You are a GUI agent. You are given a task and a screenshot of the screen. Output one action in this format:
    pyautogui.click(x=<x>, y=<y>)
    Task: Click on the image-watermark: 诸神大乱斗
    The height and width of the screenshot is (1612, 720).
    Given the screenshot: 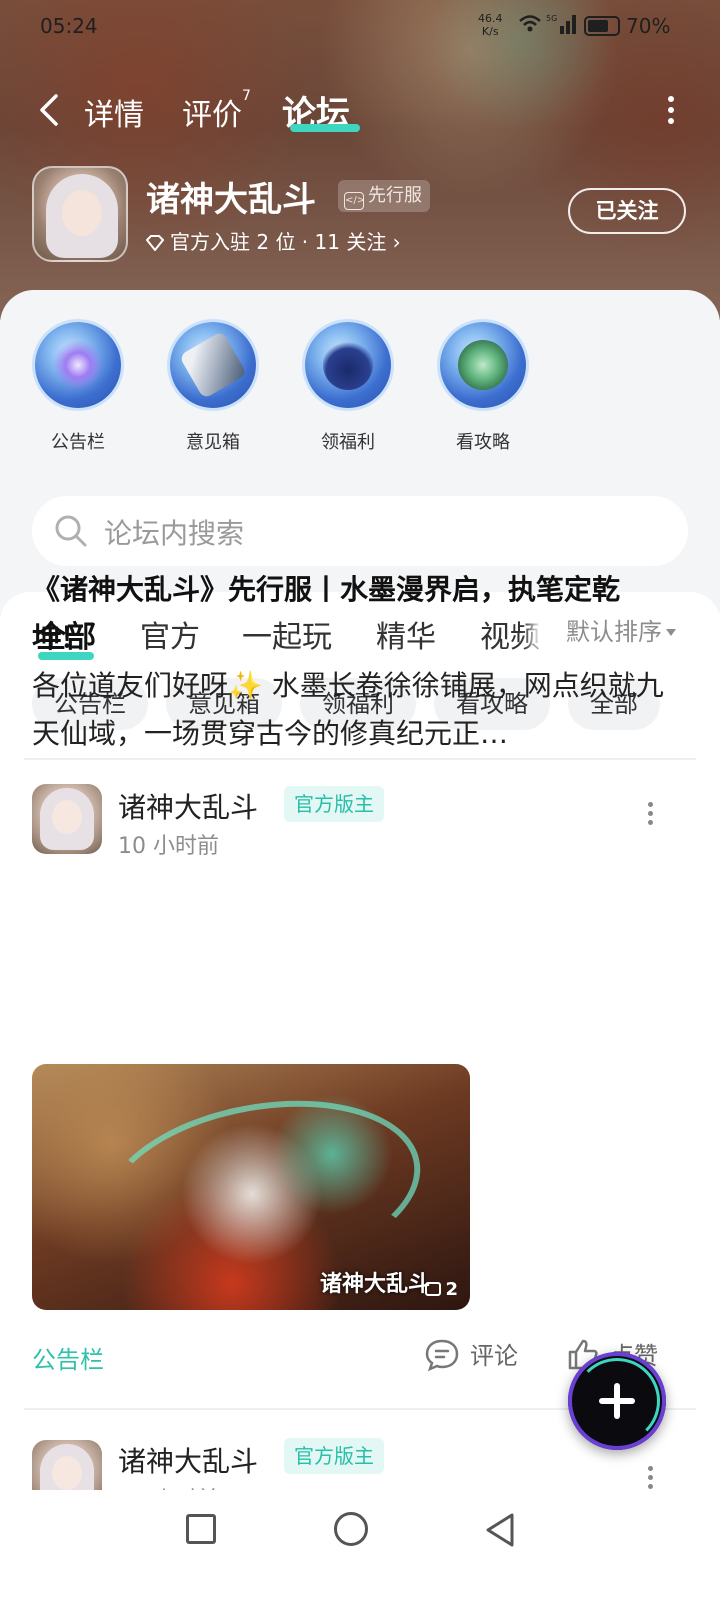 What is the action you would take?
    pyautogui.click(x=374, y=1284)
    